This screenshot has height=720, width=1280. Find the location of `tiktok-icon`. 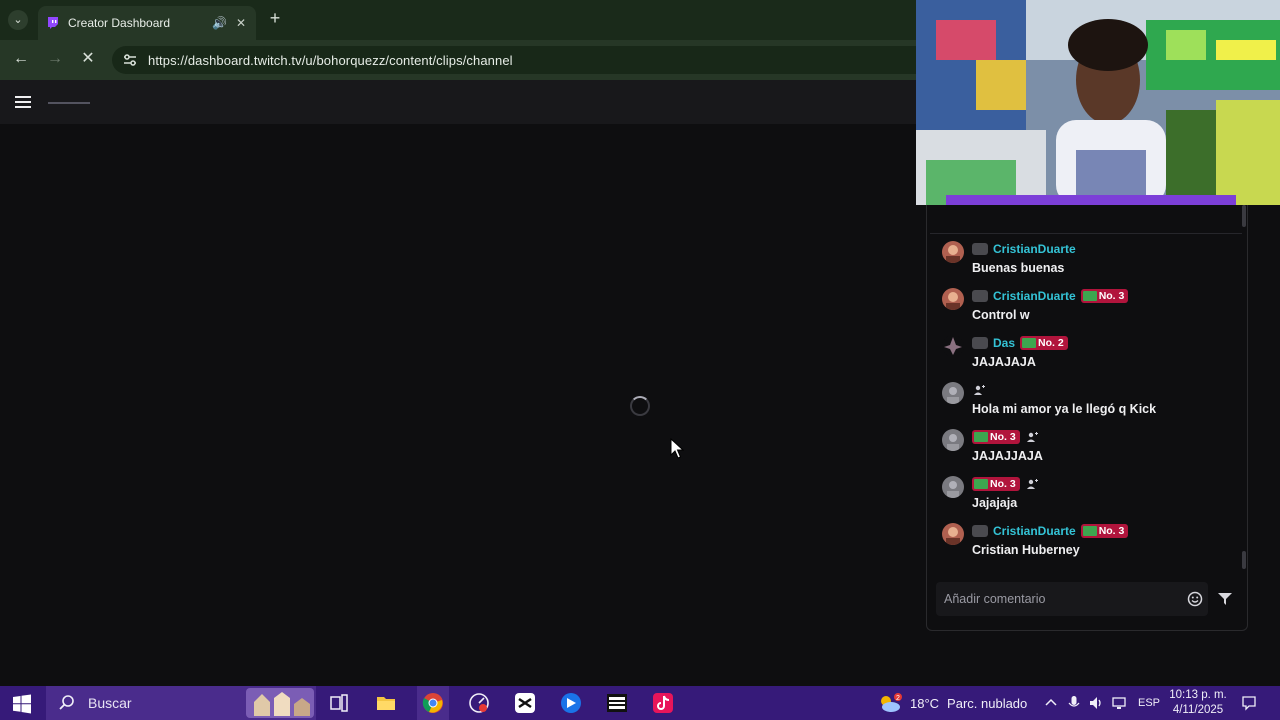

tiktok-icon is located at coordinates (663, 703).